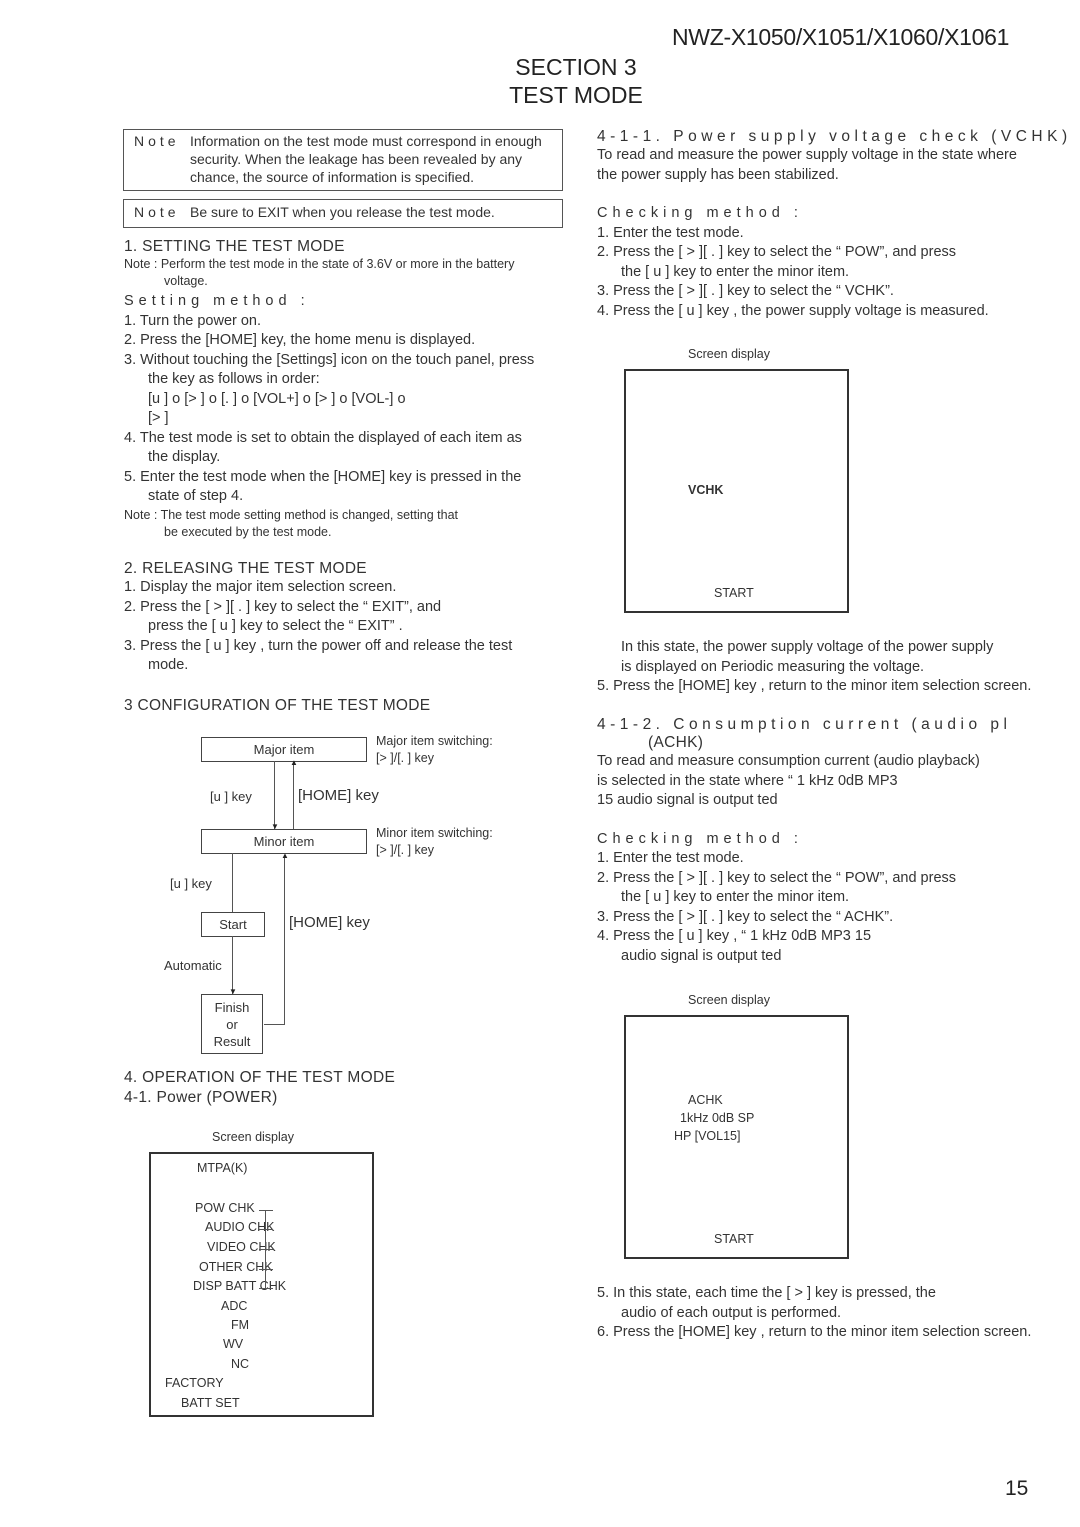 This screenshot has height=1527, width=1080. What do you see at coordinates (734, 593) in the screenshot?
I see `screen-start-label: START` at bounding box center [734, 593].